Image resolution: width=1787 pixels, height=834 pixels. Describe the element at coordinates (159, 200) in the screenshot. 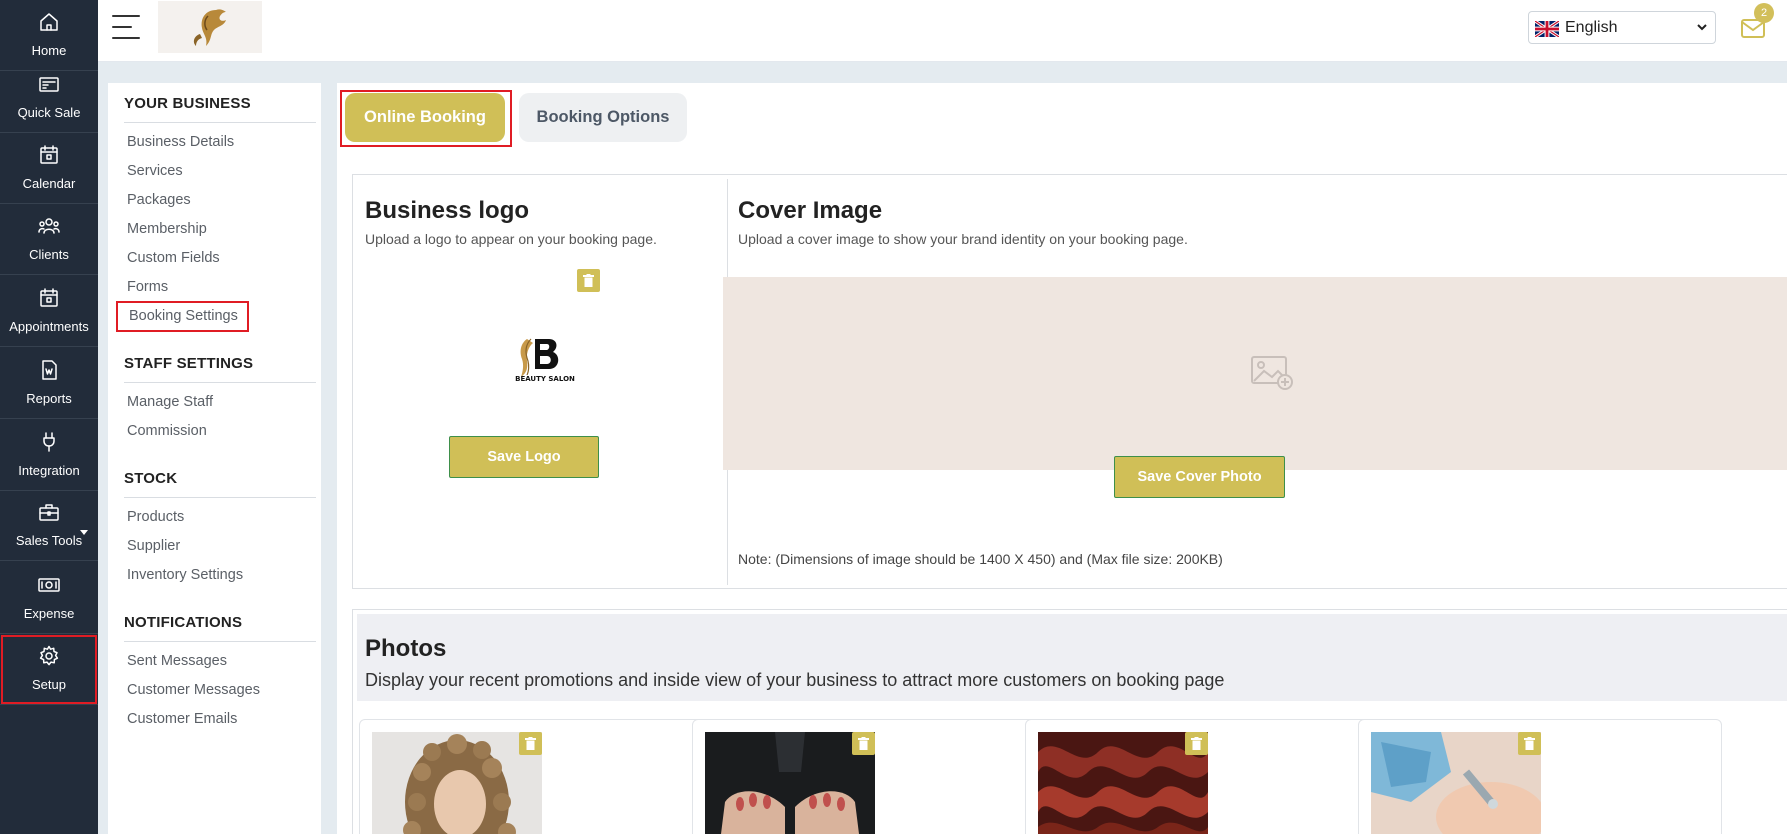

I see `menu-link-packages: Packages` at that location.